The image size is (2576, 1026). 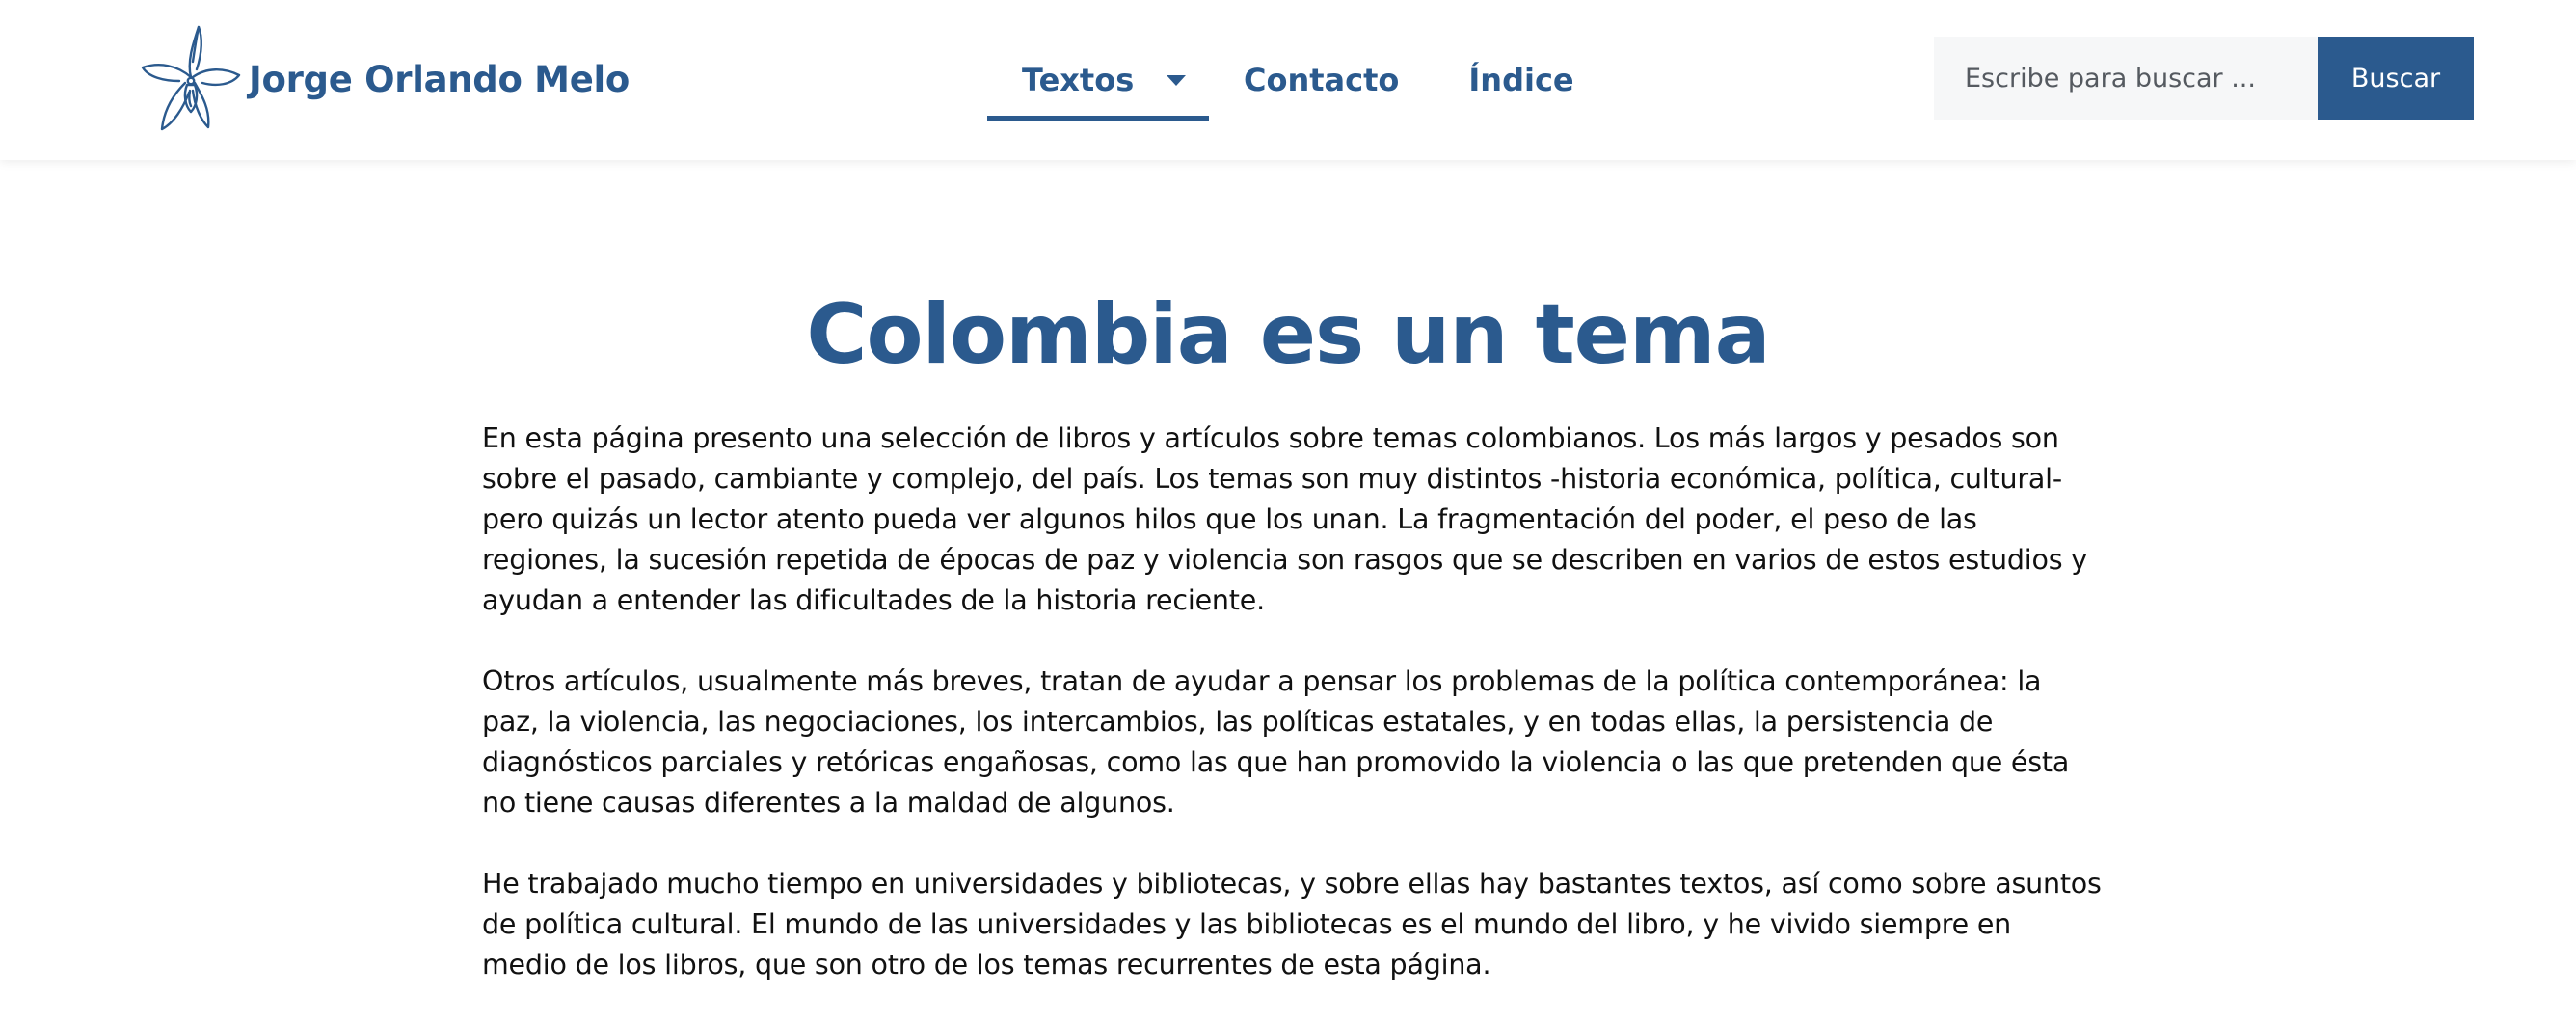 I want to click on main-nav: Textos Contacto Índice, so click(x=1280, y=80).